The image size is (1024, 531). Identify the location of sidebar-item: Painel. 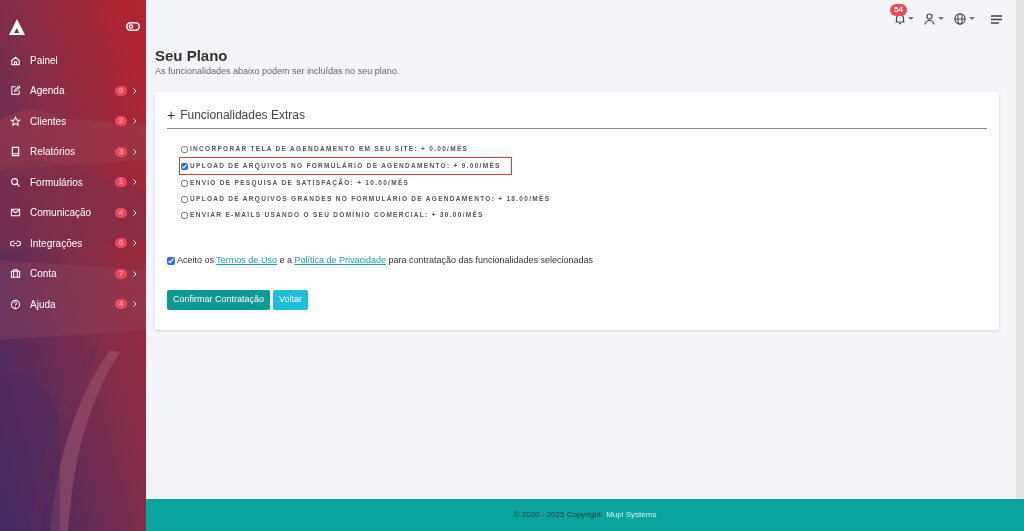
(73, 60).